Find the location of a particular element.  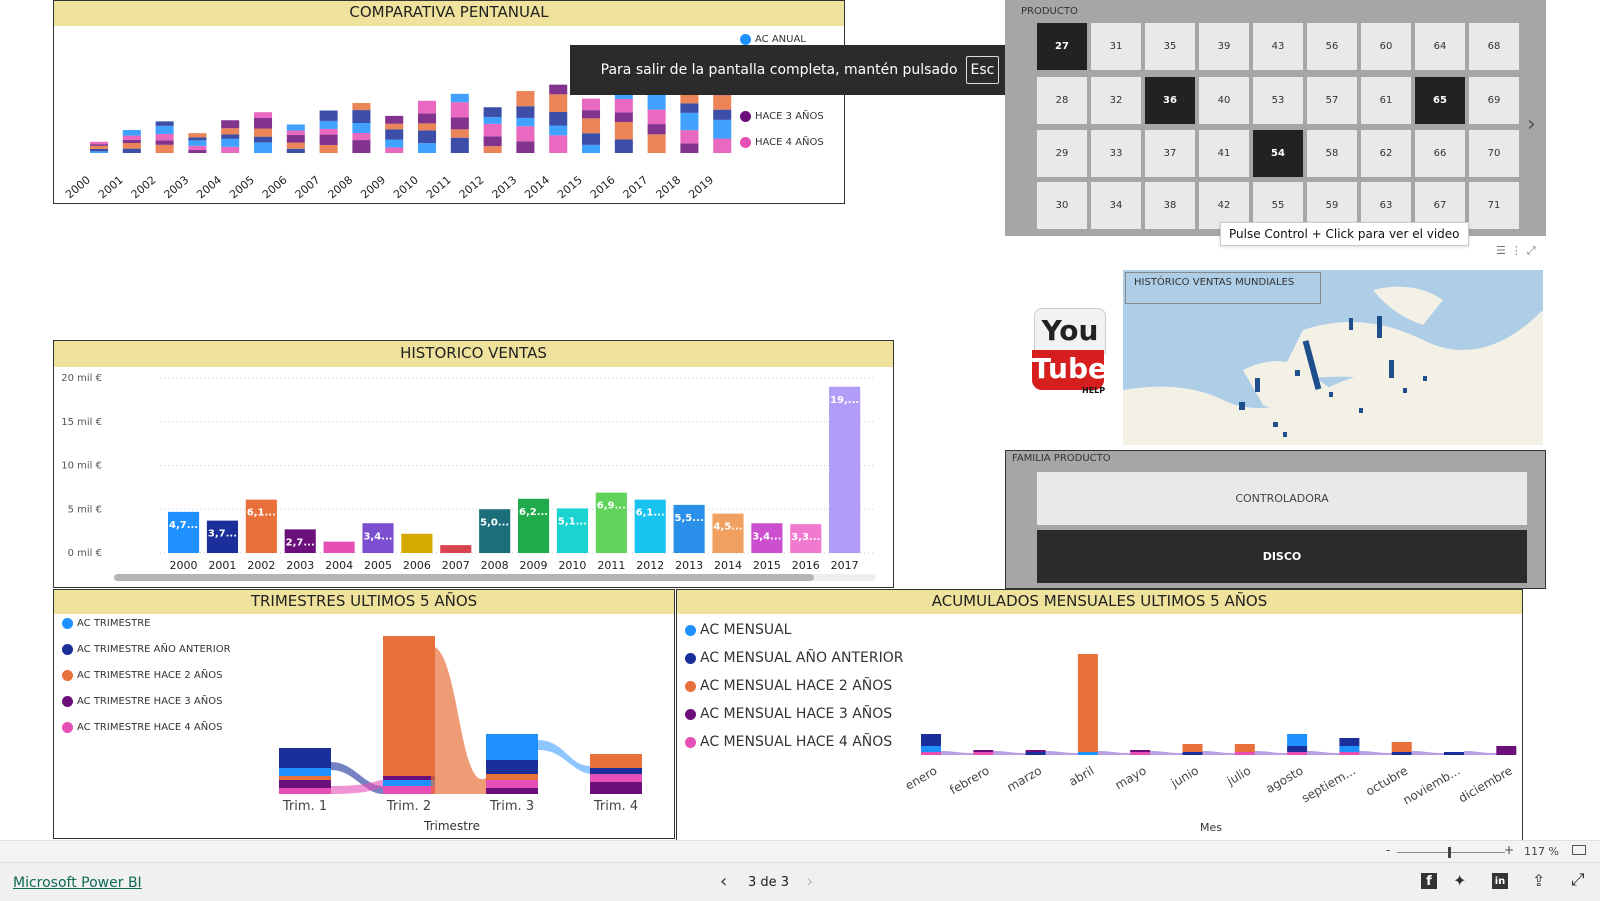

year-label: 2012 is located at coordinates (472, 187).